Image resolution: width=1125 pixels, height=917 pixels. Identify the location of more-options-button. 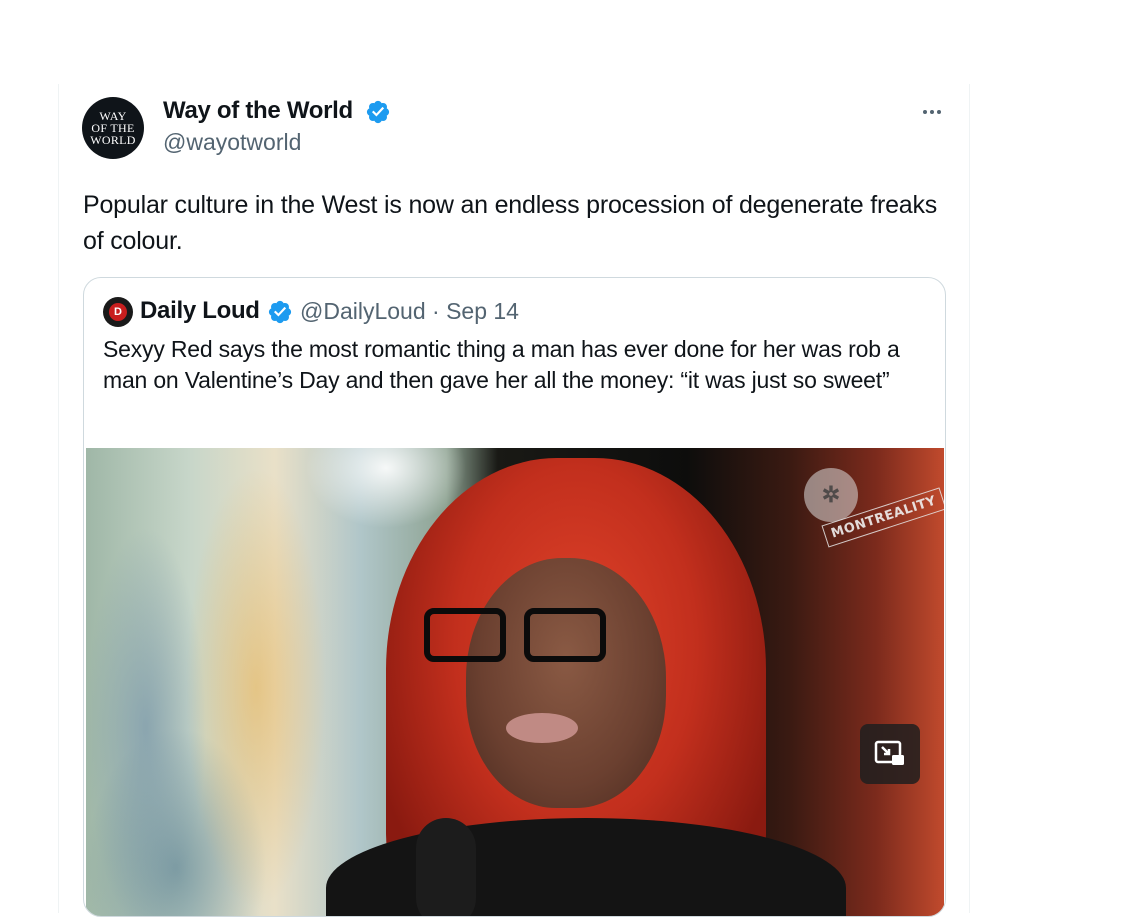
(932, 112).